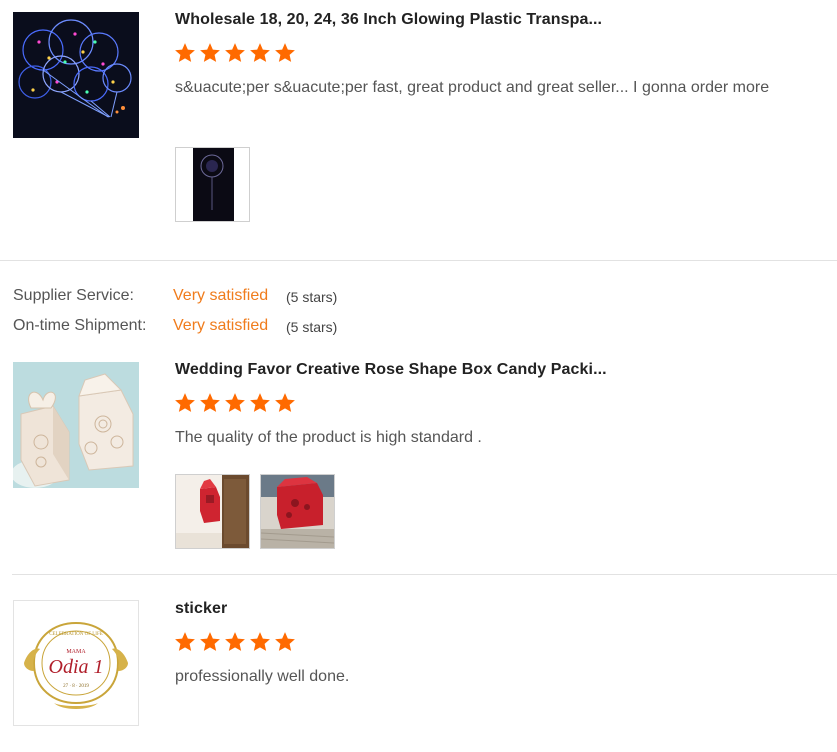 The height and width of the screenshot is (752, 837). What do you see at coordinates (76, 634) in the screenshot?
I see `logo-top-text: CELEBRATION OF LIFE` at bounding box center [76, 634].